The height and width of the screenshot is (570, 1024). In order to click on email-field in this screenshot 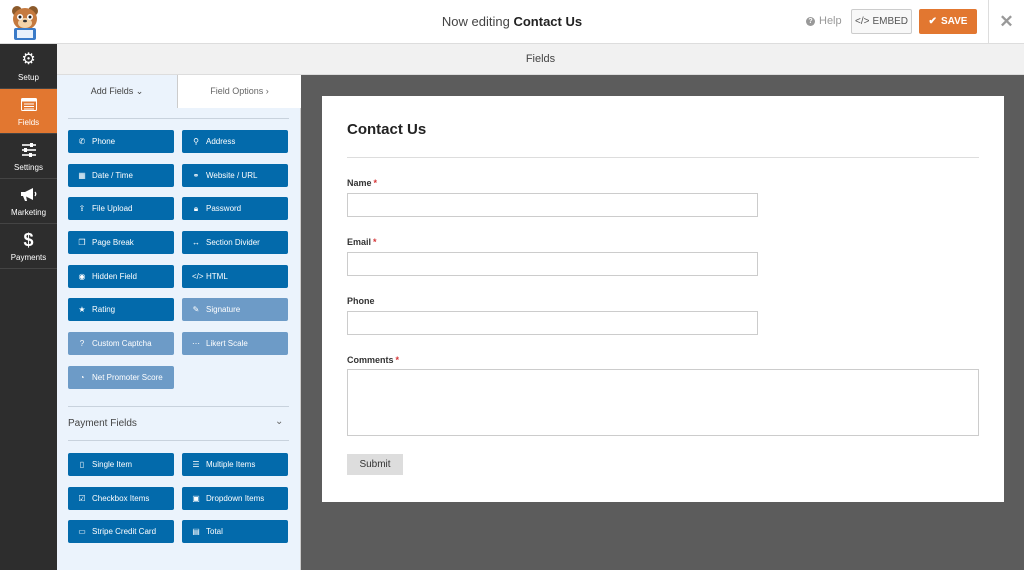, I will do `click(552, 264)`.